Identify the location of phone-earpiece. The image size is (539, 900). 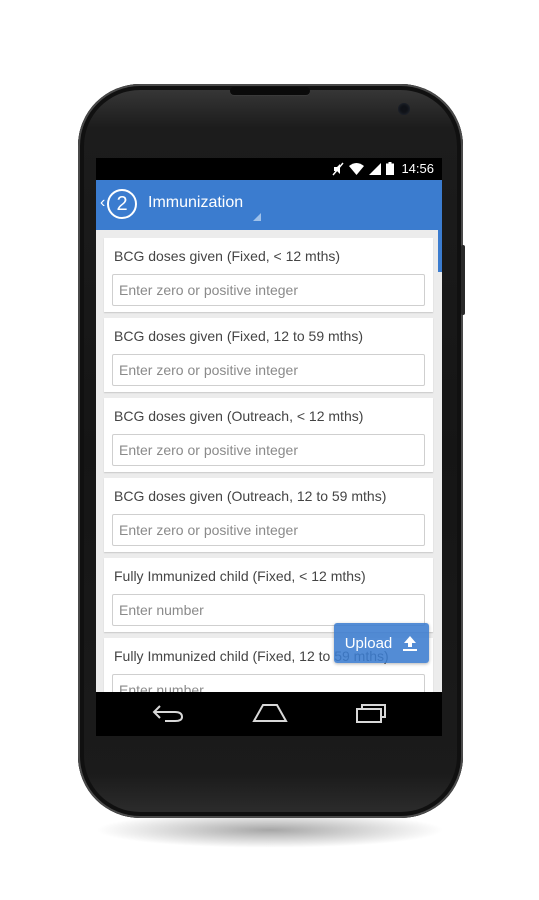
(270, 91).